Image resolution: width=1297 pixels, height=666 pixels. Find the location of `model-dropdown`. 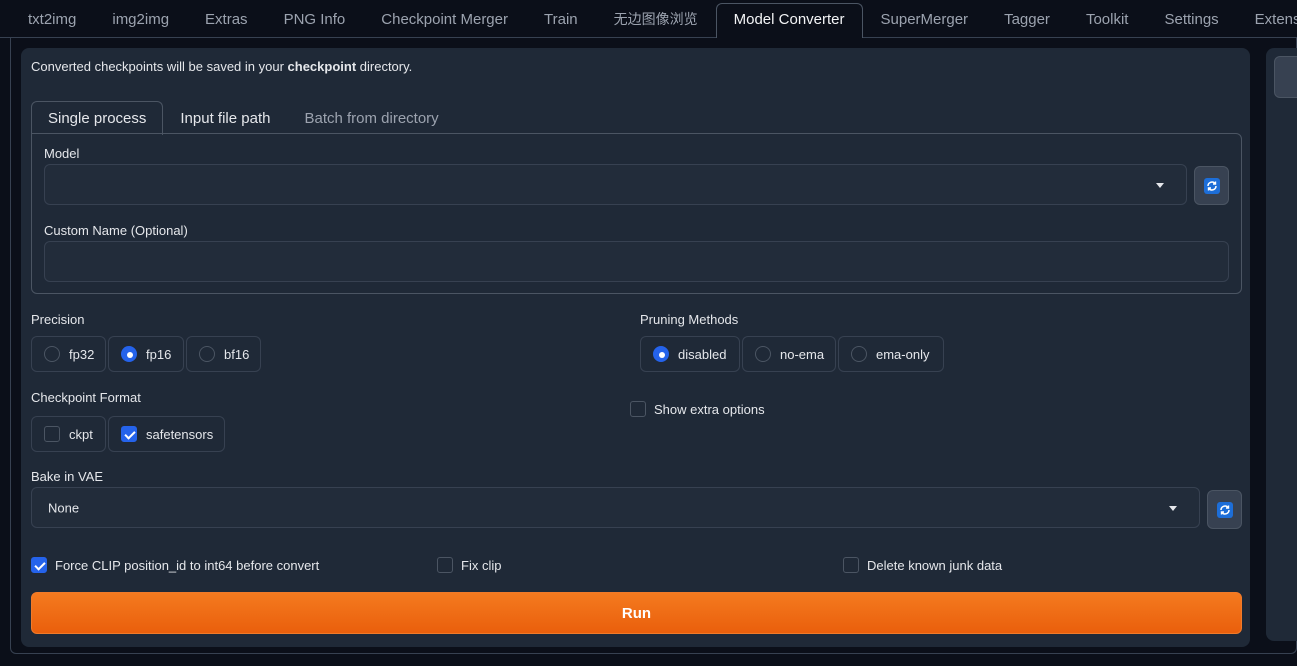

model-dropdown is located at coordinates (615, 184).